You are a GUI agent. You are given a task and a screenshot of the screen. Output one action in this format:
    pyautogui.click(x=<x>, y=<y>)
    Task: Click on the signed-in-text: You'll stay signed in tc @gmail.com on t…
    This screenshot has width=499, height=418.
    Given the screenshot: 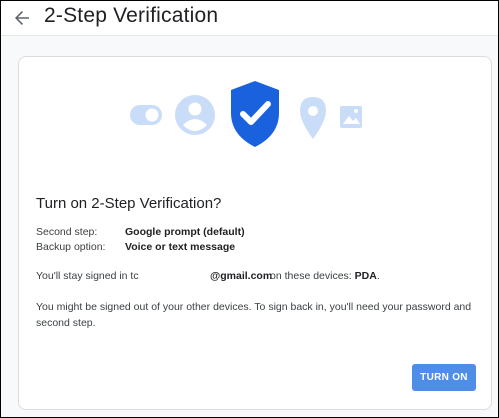 What is the action you would take?
    pyautogui.click(x=208, y=276)
    